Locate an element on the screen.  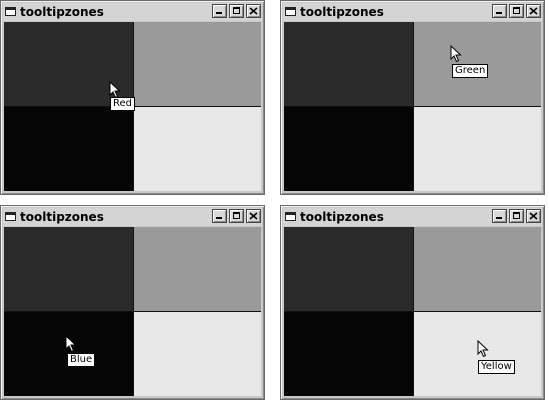
tooltip: Red is located at coordinates (122, 104).